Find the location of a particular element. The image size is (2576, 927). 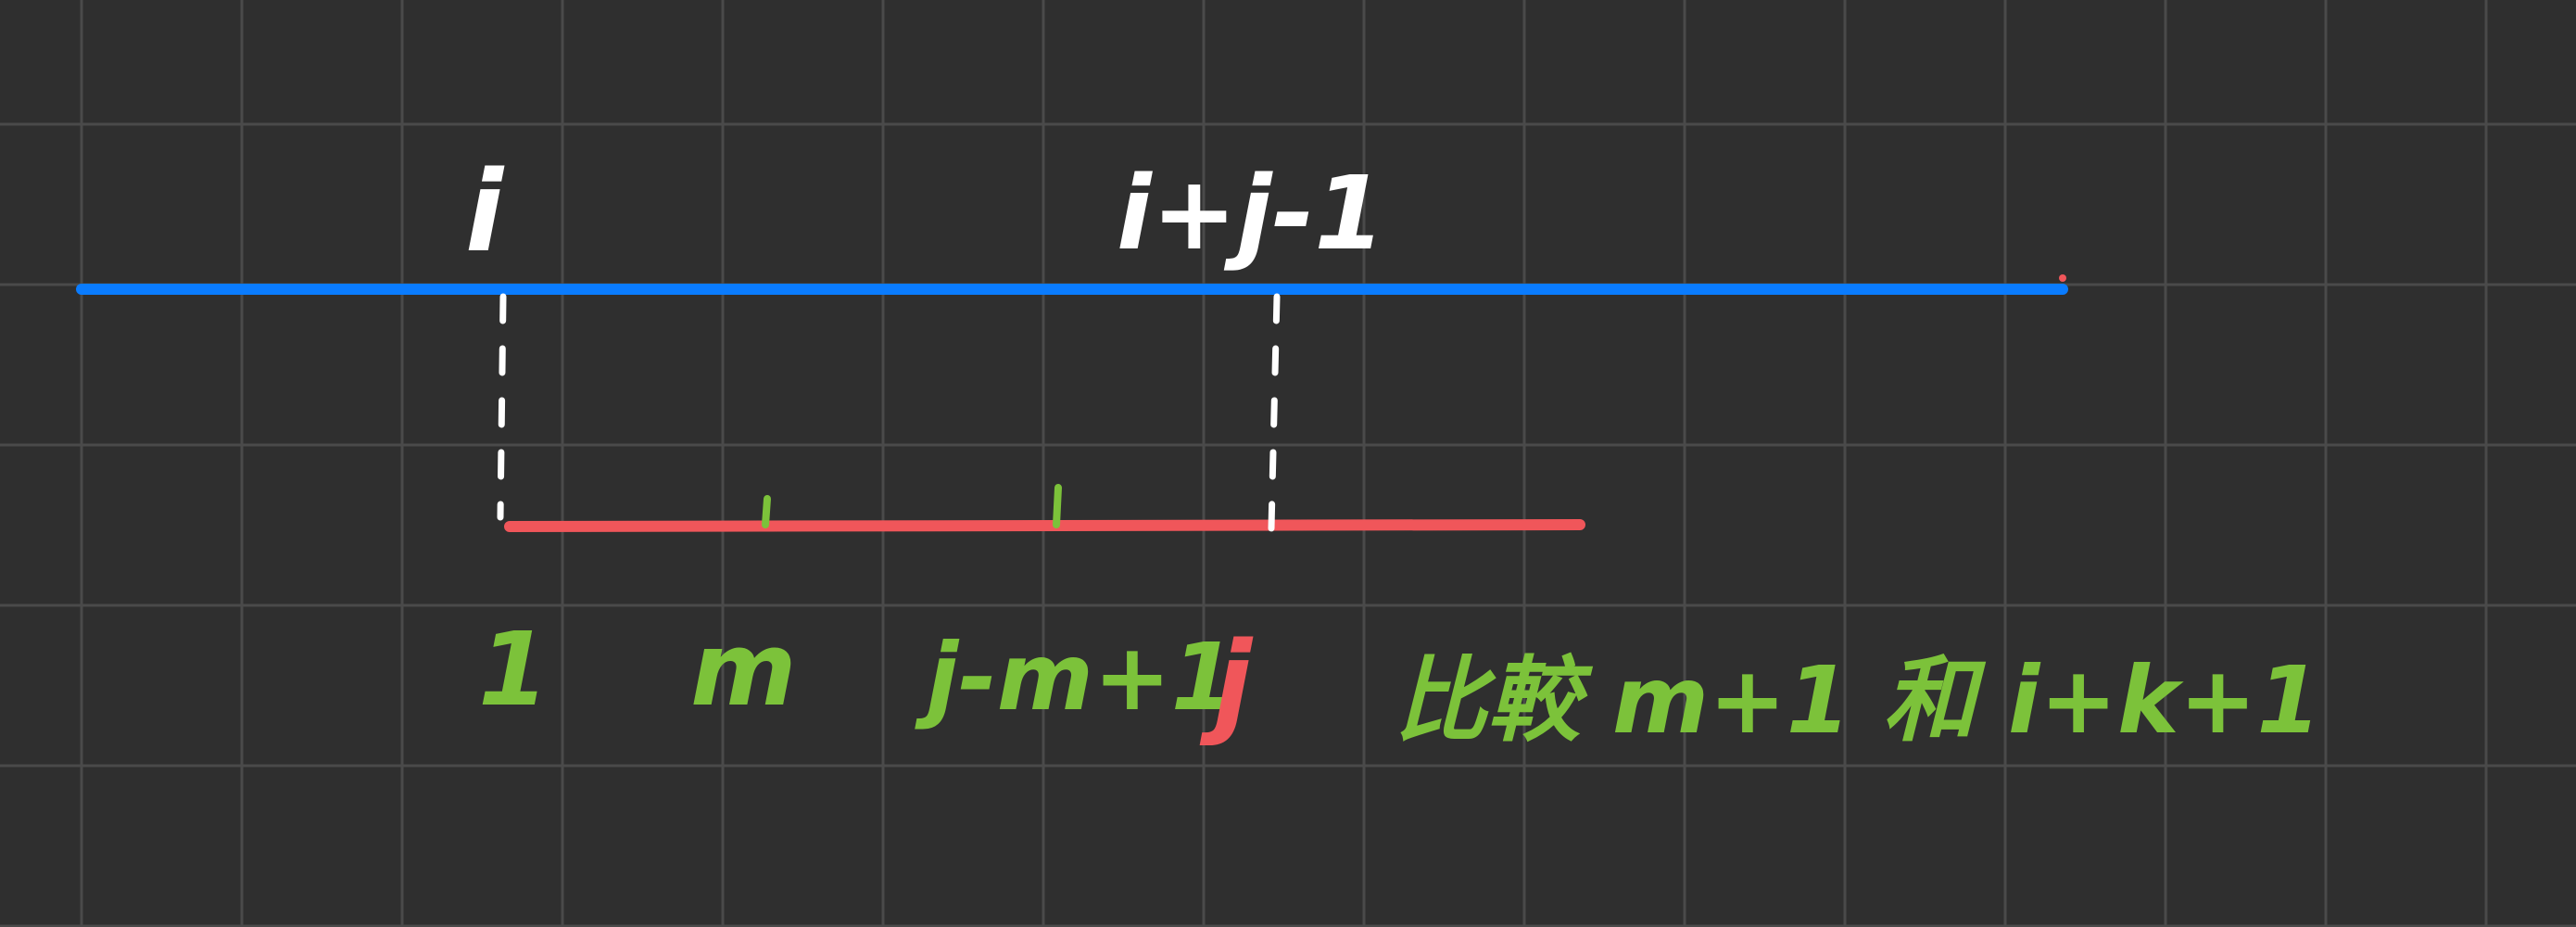

label-top-i: i is located at coordinates (485, 212).